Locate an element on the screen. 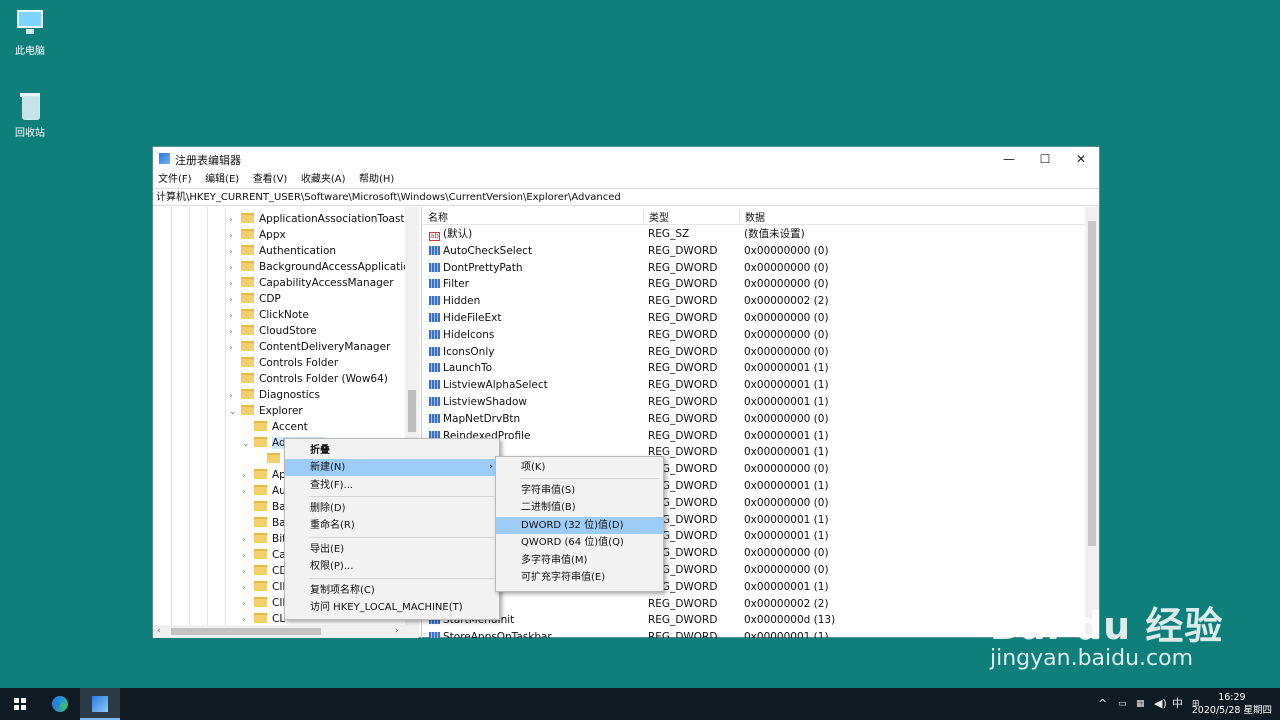 This screenshot has height=720, width=1280. table-row: ab (默认) REG_SZ (数值未设置) is located at coordinates (754, 234).